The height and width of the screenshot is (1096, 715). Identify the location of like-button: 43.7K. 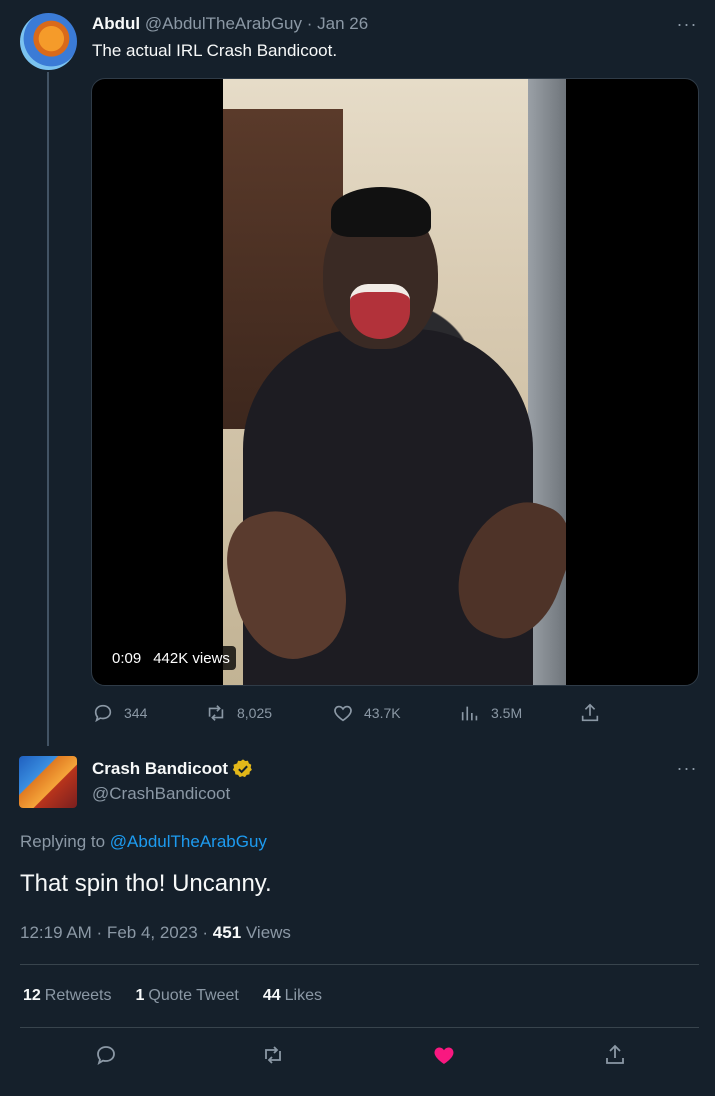
(366, 713).